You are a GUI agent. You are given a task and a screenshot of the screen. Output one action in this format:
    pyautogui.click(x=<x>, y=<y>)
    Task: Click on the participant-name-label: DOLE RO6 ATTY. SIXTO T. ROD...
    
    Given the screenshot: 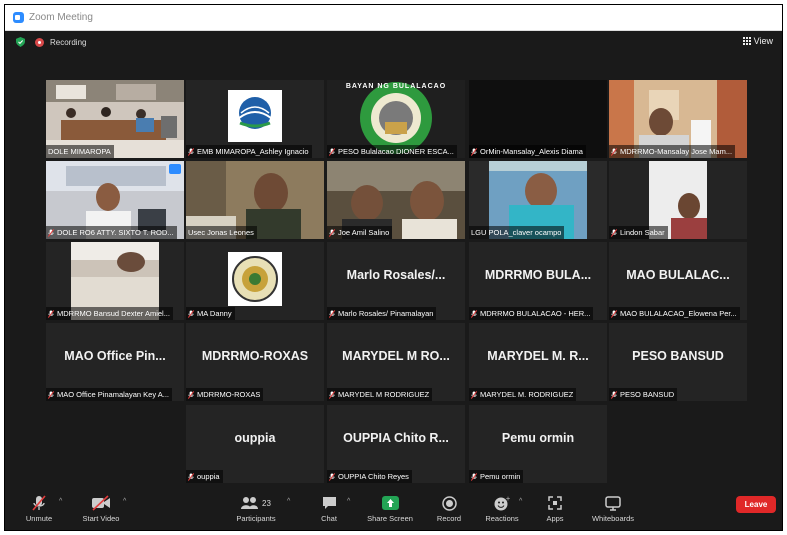 What is the action you would take?
    pyautogui.click(x=111, y=232)
    